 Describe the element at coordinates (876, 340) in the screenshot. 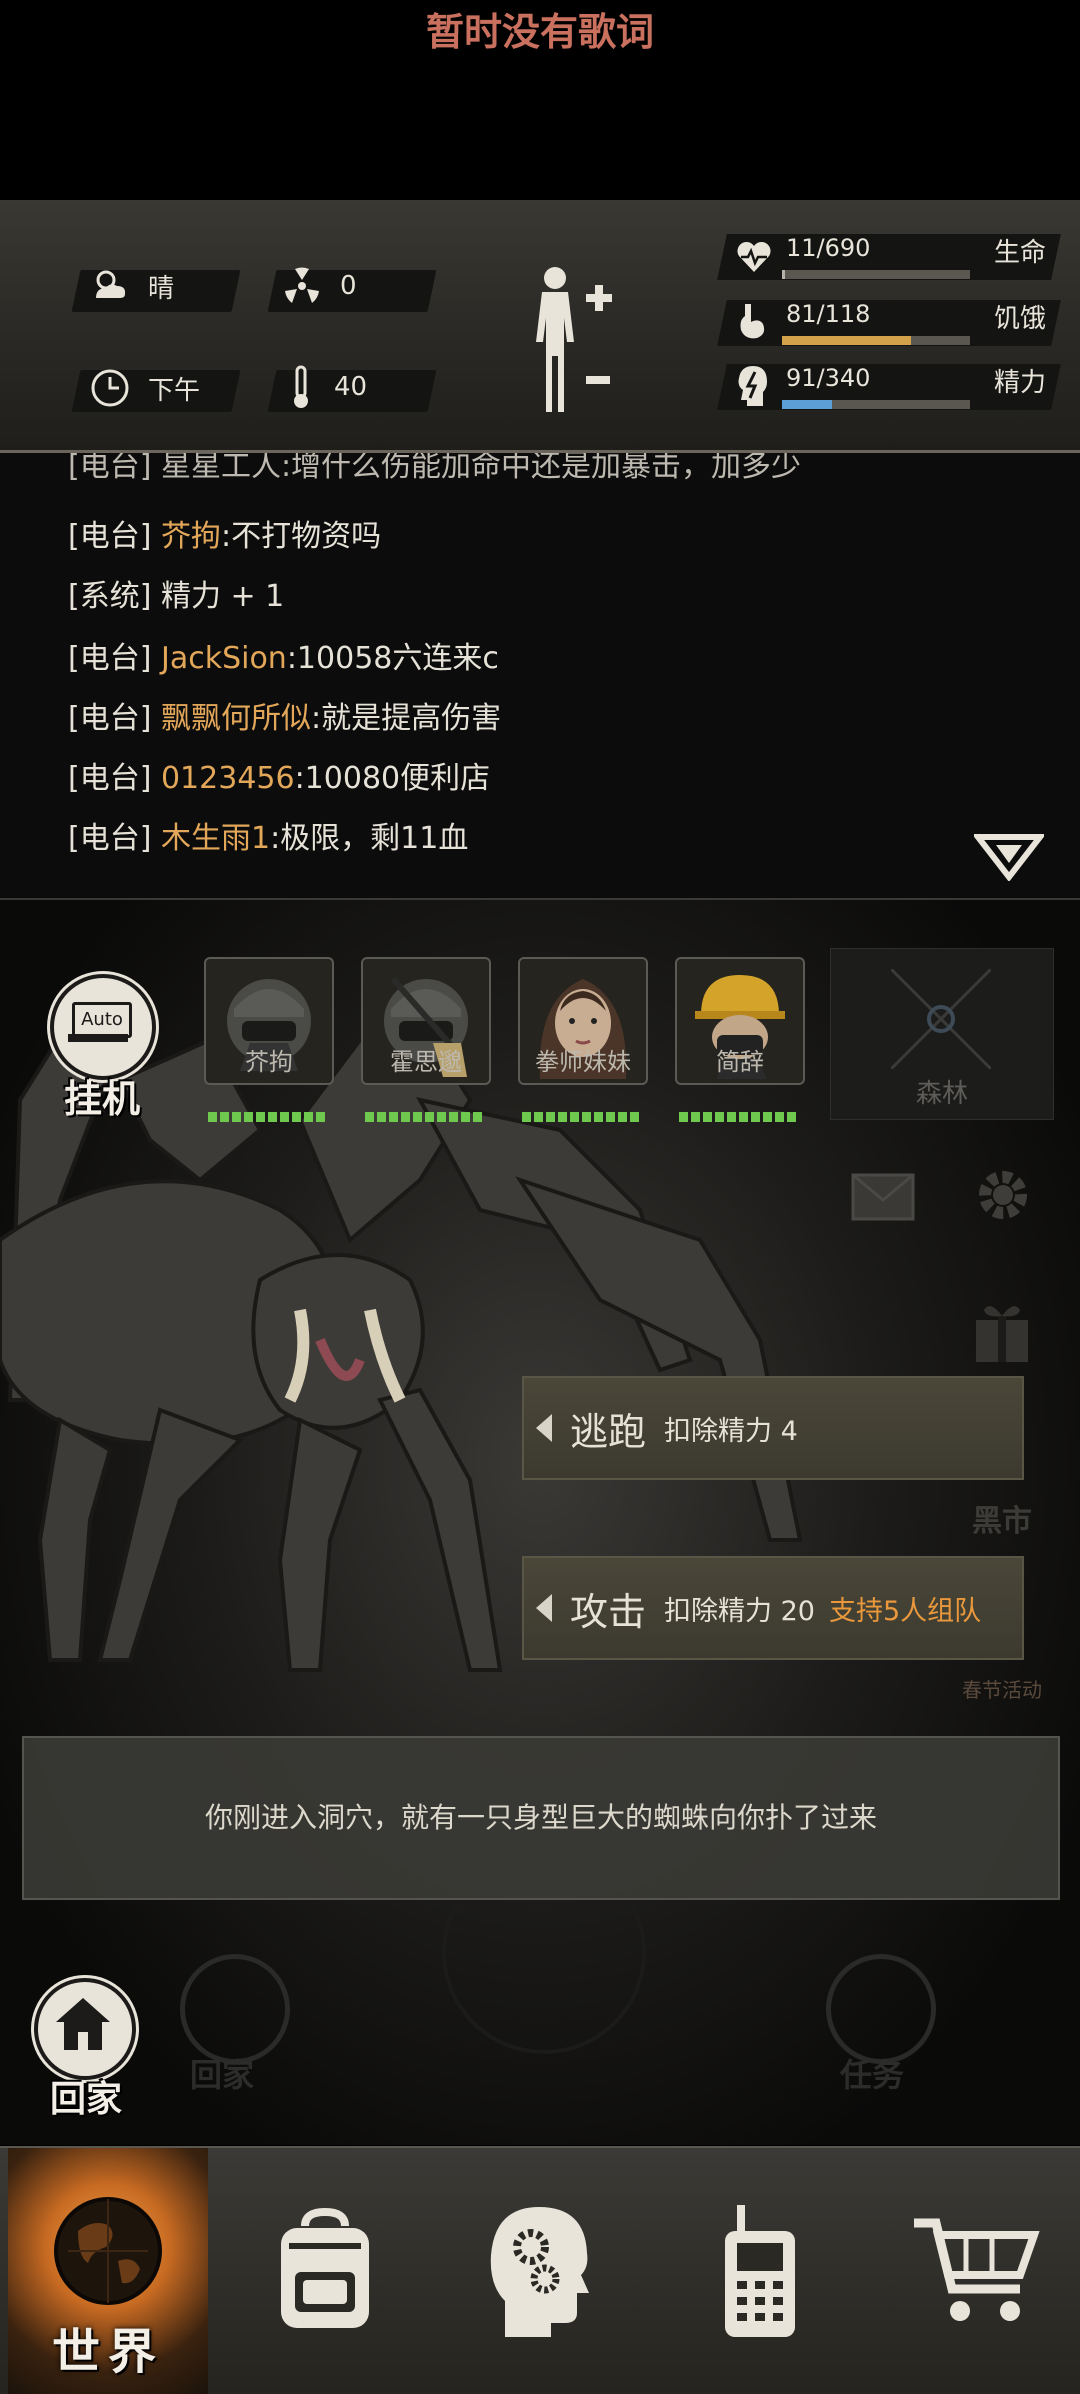

I see `hunger-bar` at that location.